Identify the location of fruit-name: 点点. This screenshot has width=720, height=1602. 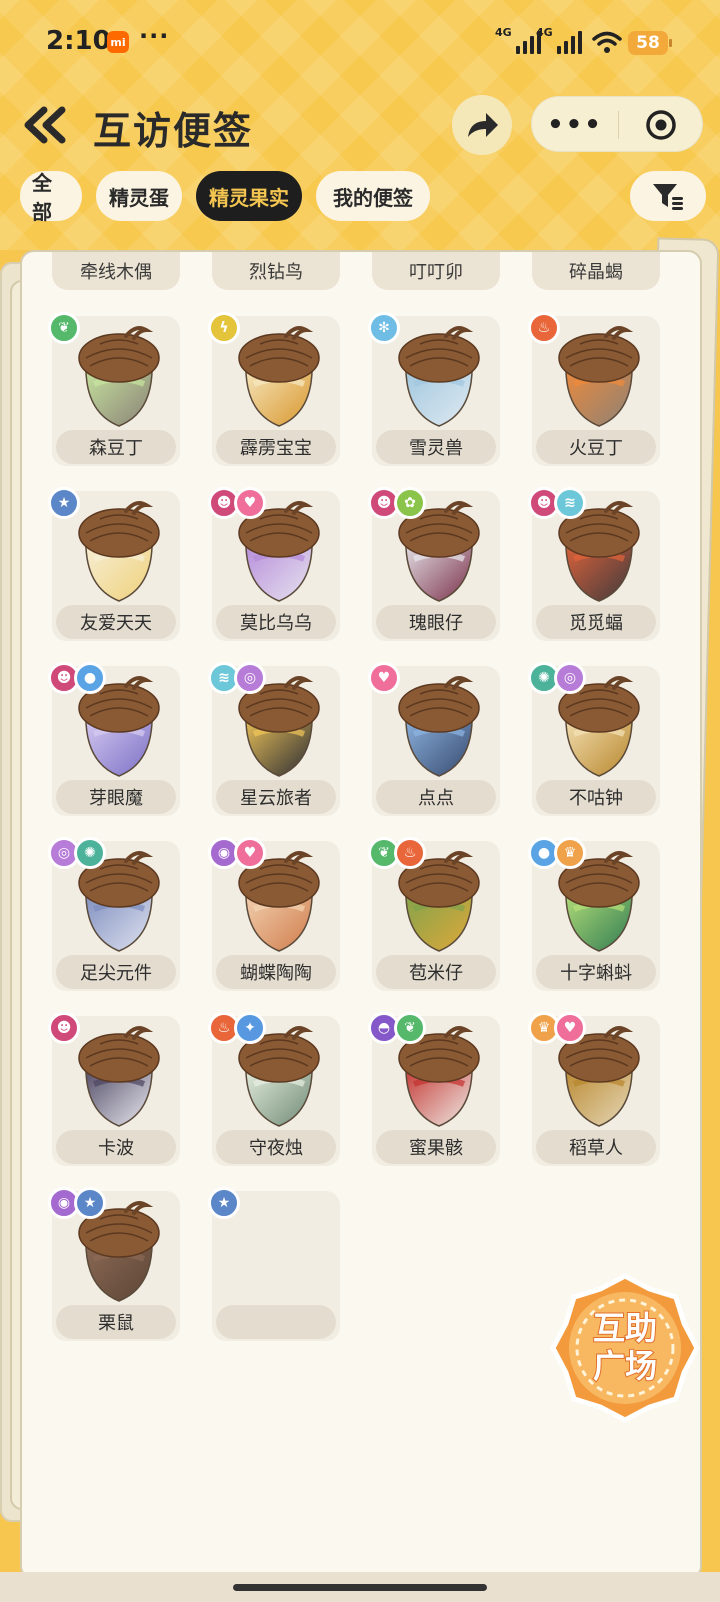
(436, 797).